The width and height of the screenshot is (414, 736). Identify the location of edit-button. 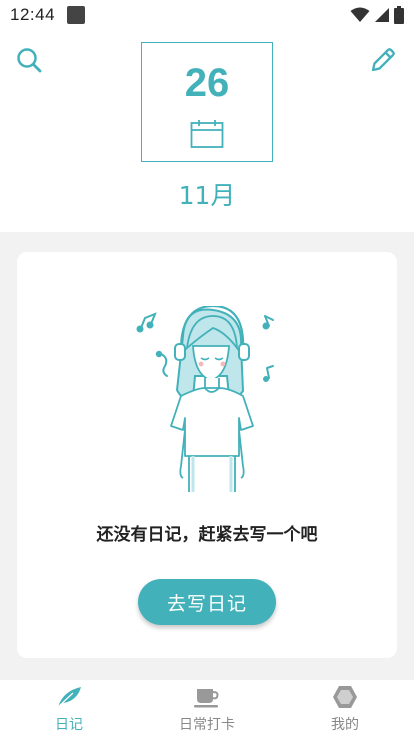
(383, 60).